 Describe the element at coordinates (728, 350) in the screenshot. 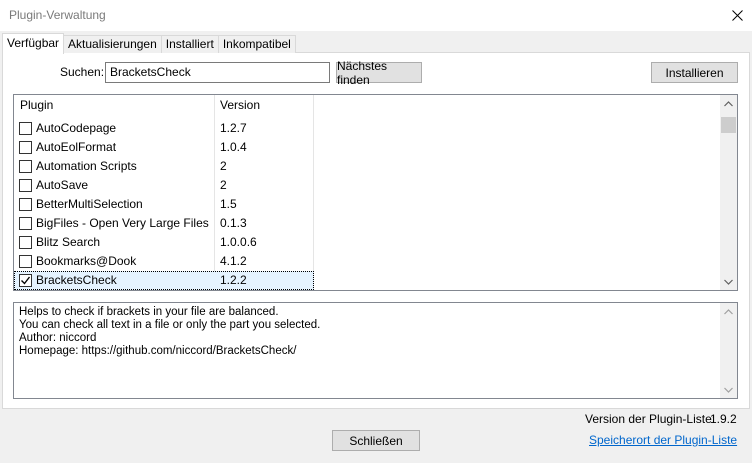

I see `description-scrollbar` at that location.